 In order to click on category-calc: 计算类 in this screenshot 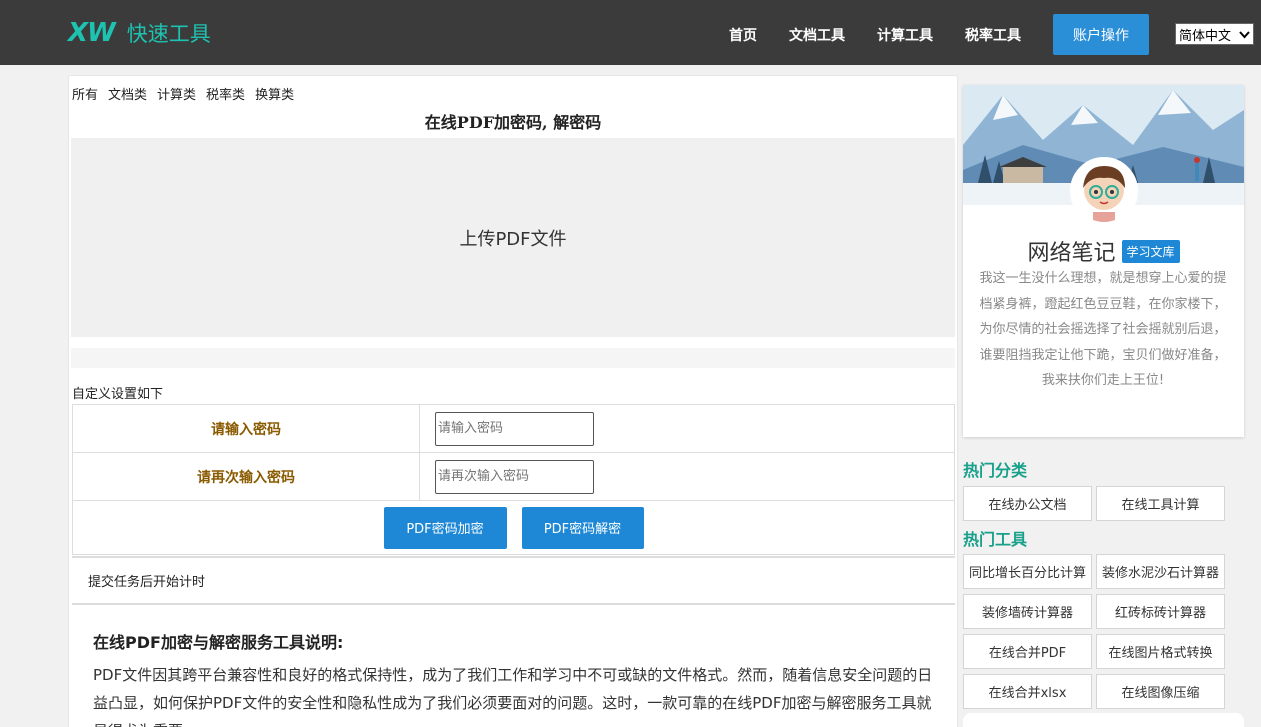, I will do `click(176, 93)`.